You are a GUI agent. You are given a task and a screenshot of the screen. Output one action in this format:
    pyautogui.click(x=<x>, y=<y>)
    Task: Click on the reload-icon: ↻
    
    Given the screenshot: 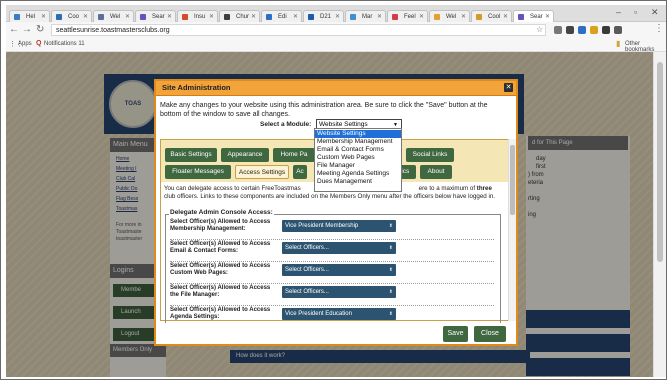 What is the action you would take?
    pyautogui.click(x=40, y=29)
    